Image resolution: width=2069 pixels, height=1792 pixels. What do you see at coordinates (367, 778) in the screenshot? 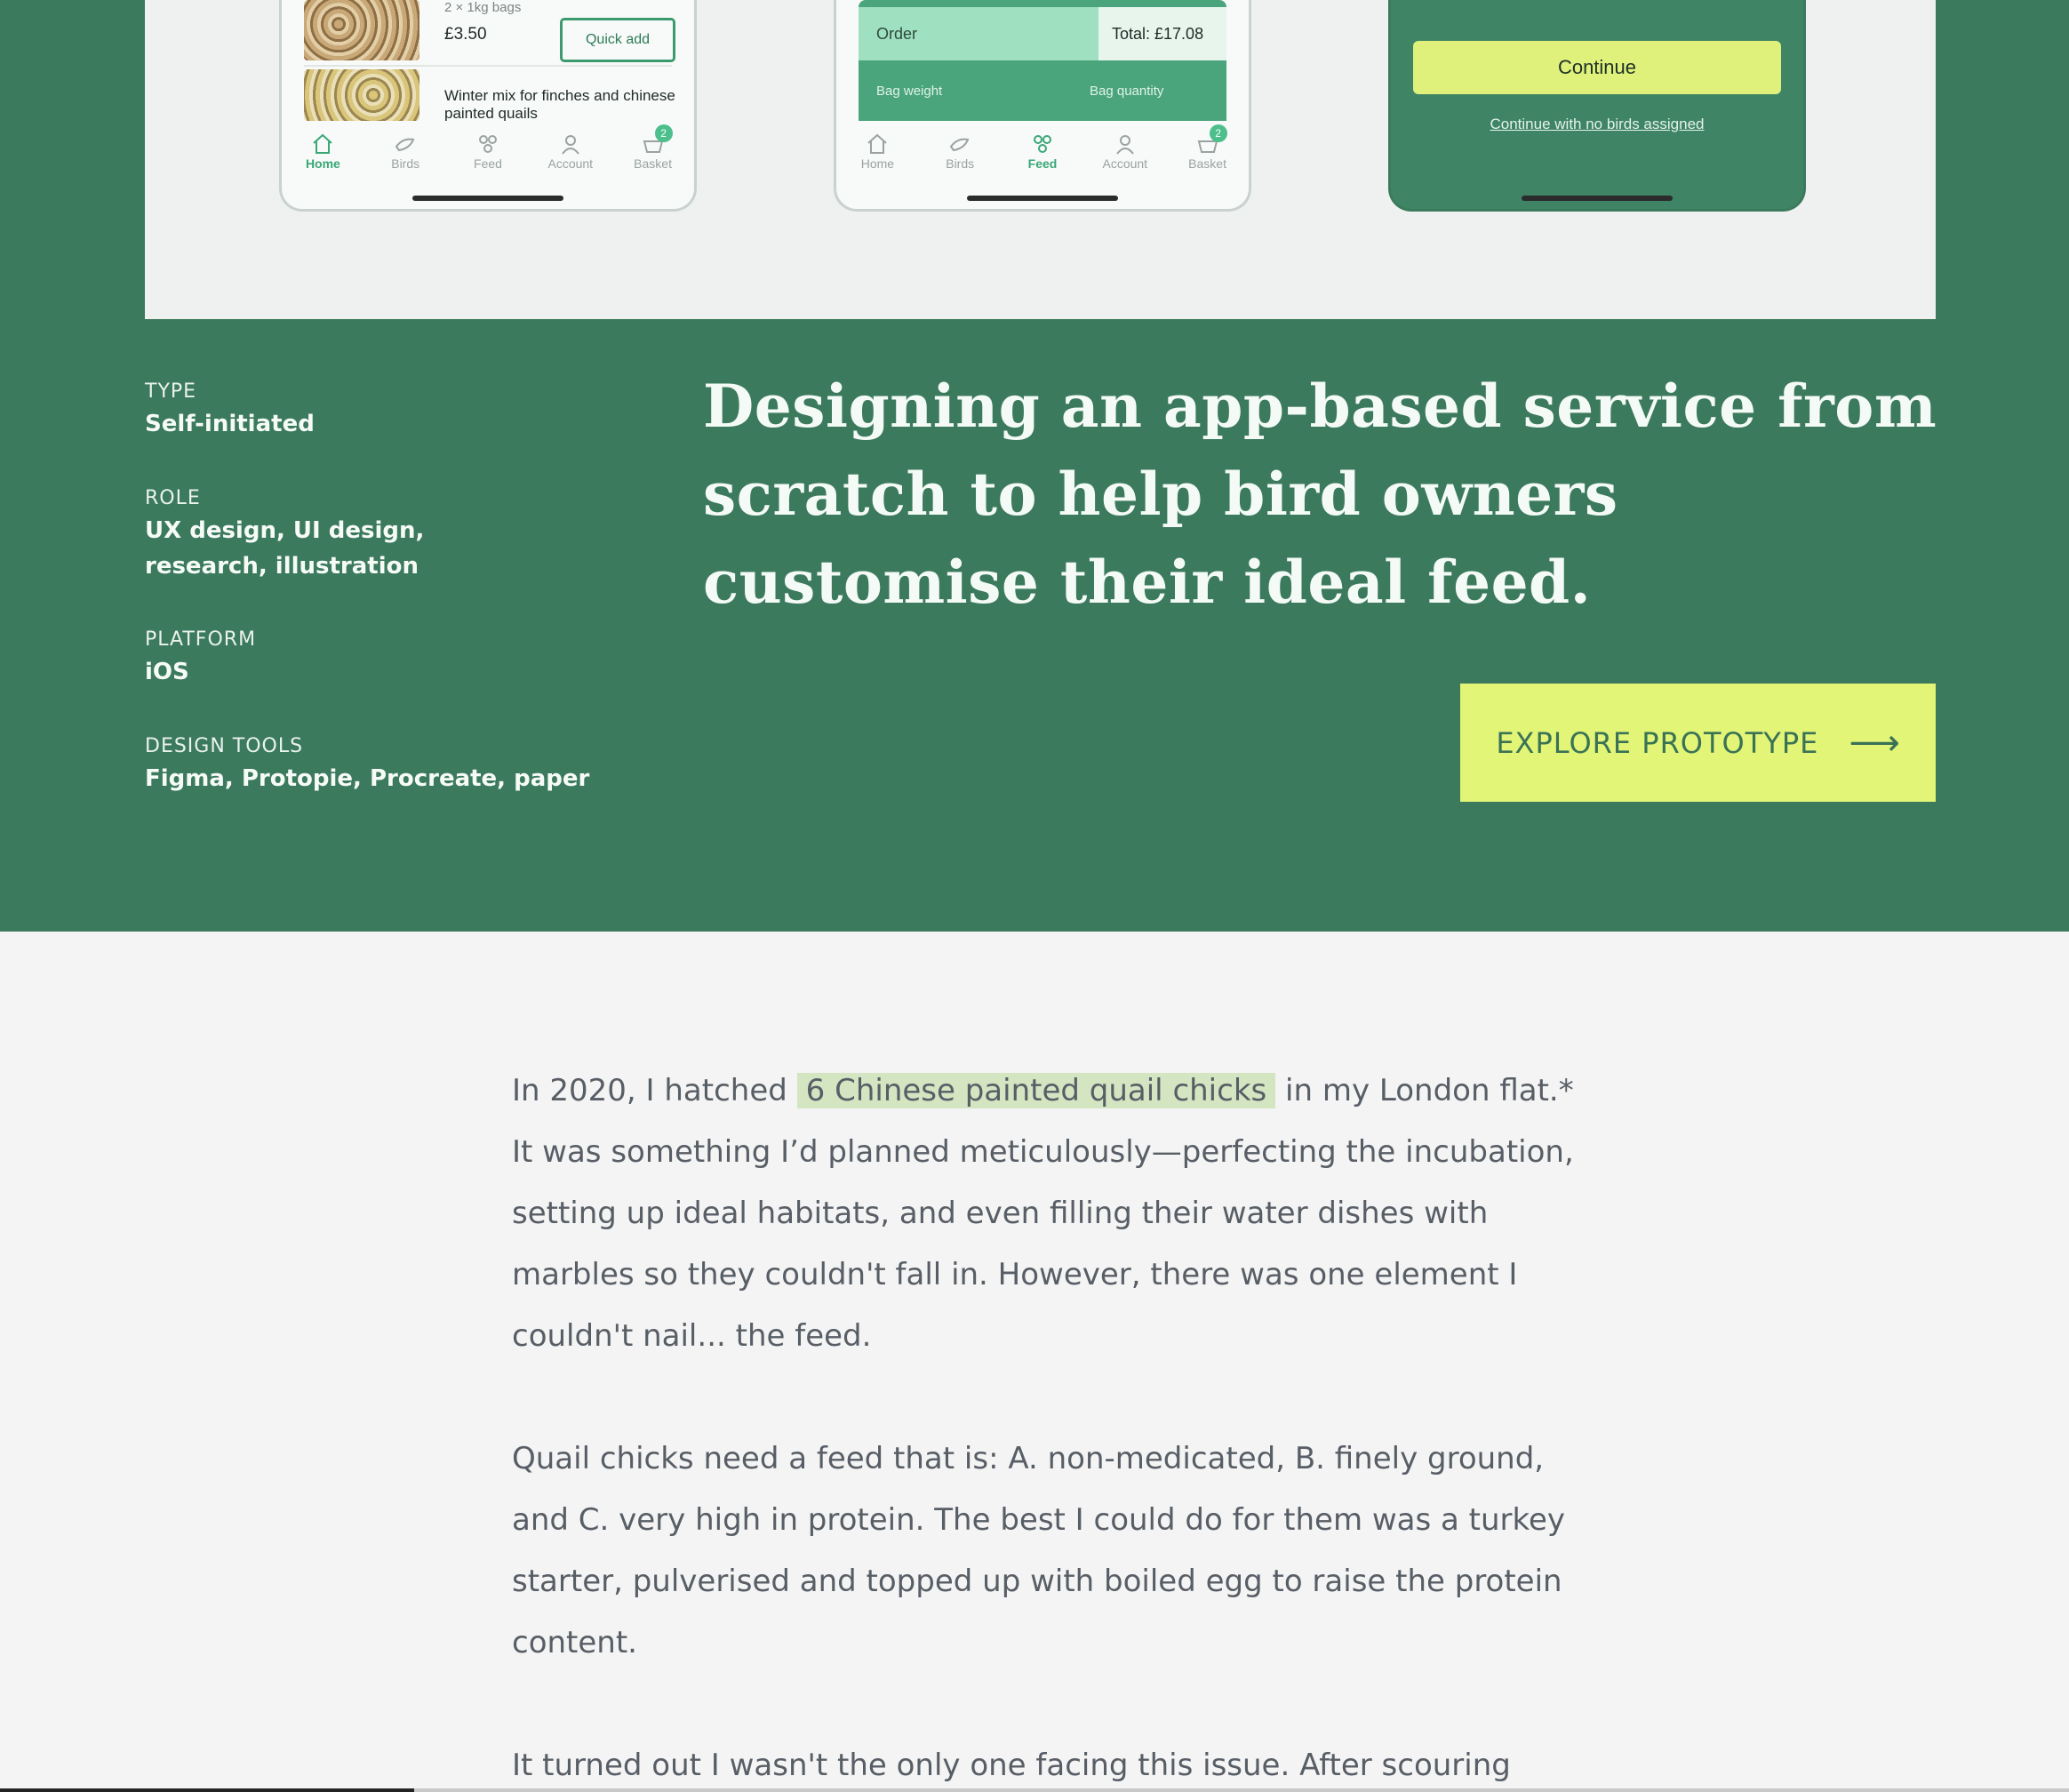
I see `meta-value: Figma, Protopie, Procreate, paper` at bounding box center [367, 778].